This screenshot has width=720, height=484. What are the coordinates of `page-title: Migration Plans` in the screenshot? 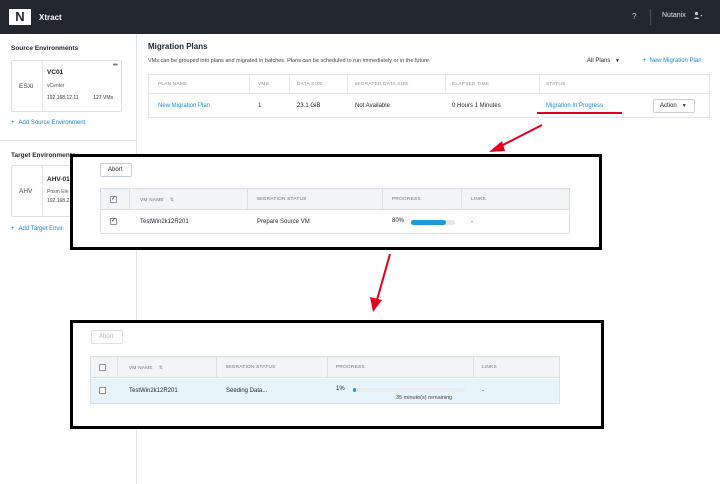 It's located at (178, 46).